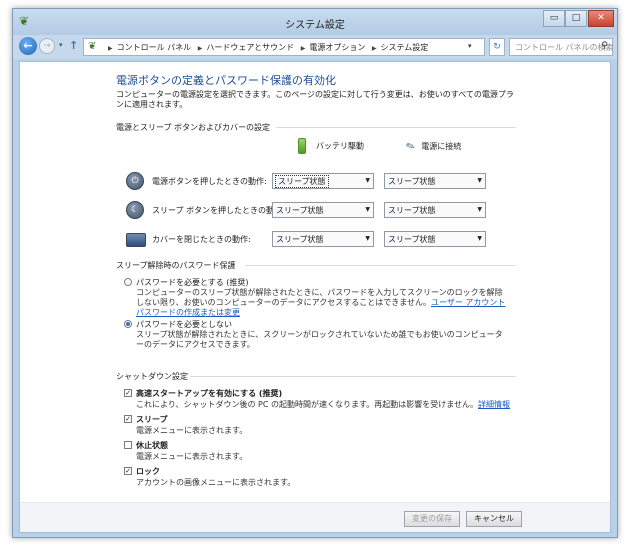 Image resolution: width=630 pixels, height=552 pixels. I want to click on hibernate-desc: 電源メニューに表示されます。, so click(192, 456).